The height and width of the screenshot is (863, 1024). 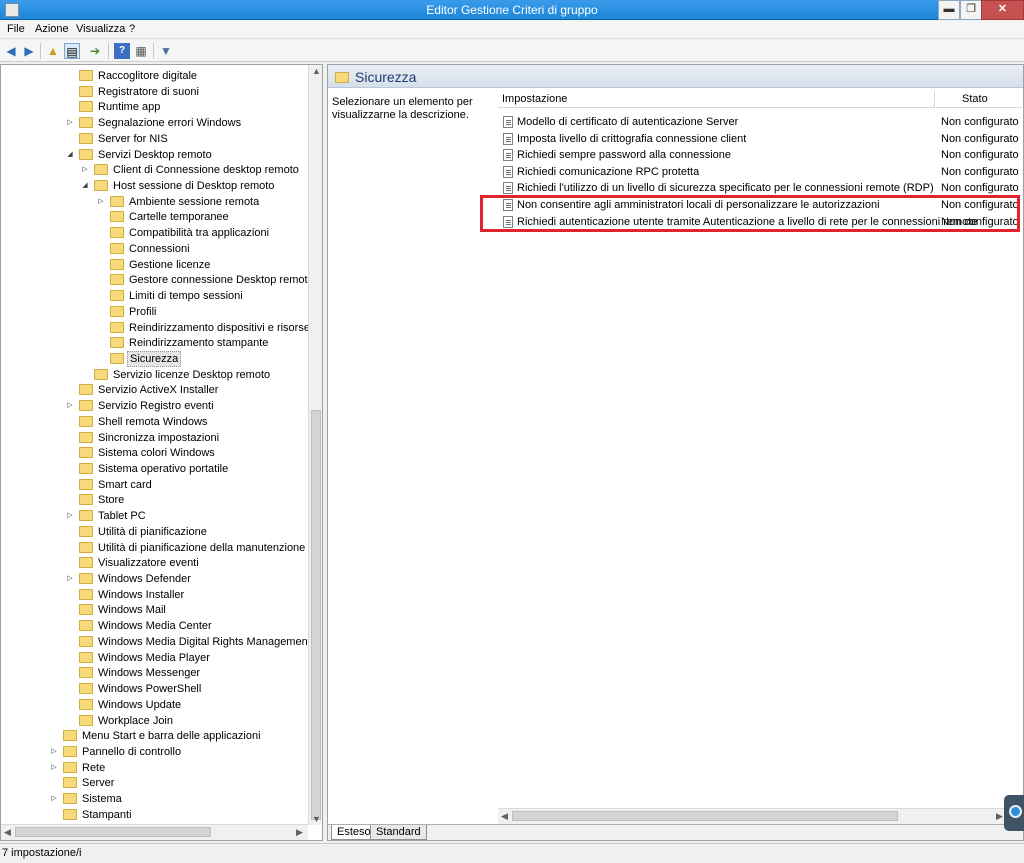 I want to click on tree-item: Limiti di tempo sessioni, so click(x=151, y=296).